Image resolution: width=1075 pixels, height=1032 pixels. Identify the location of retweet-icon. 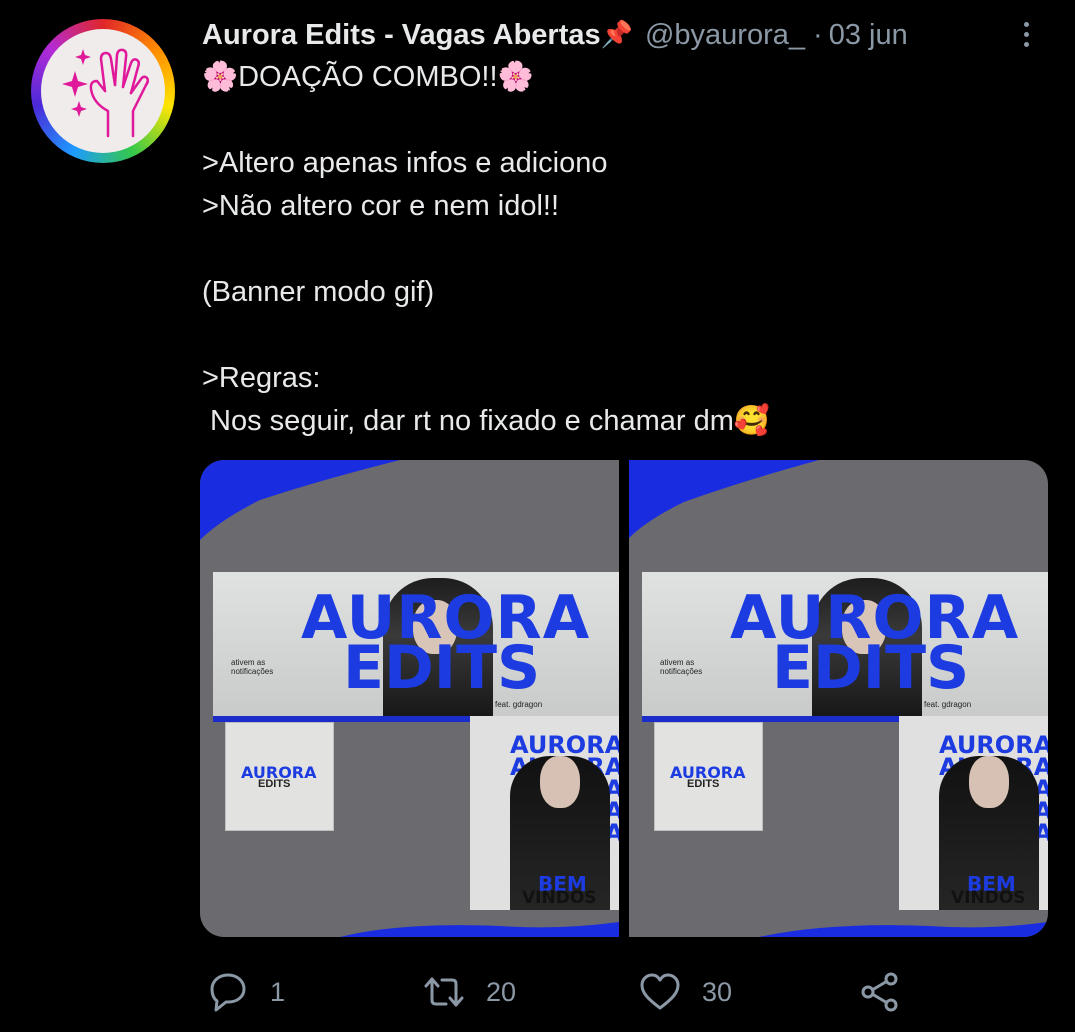
(444, 992).